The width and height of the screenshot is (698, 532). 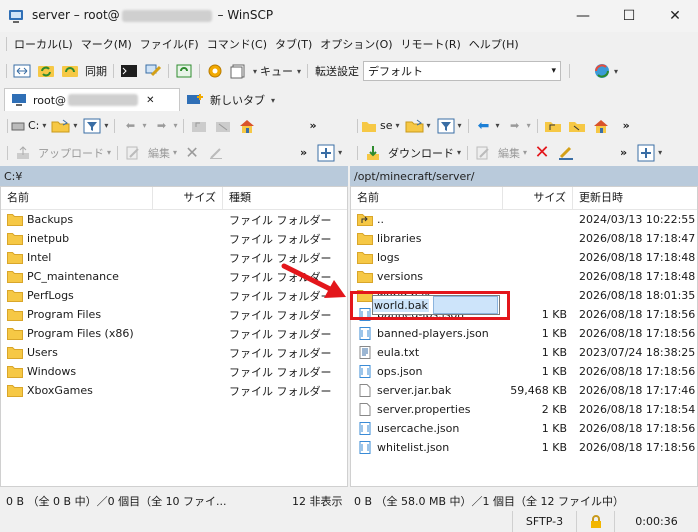 I want to click on local-file-row: Program Files ファイル フォルダー, so click(x=174, y=314).